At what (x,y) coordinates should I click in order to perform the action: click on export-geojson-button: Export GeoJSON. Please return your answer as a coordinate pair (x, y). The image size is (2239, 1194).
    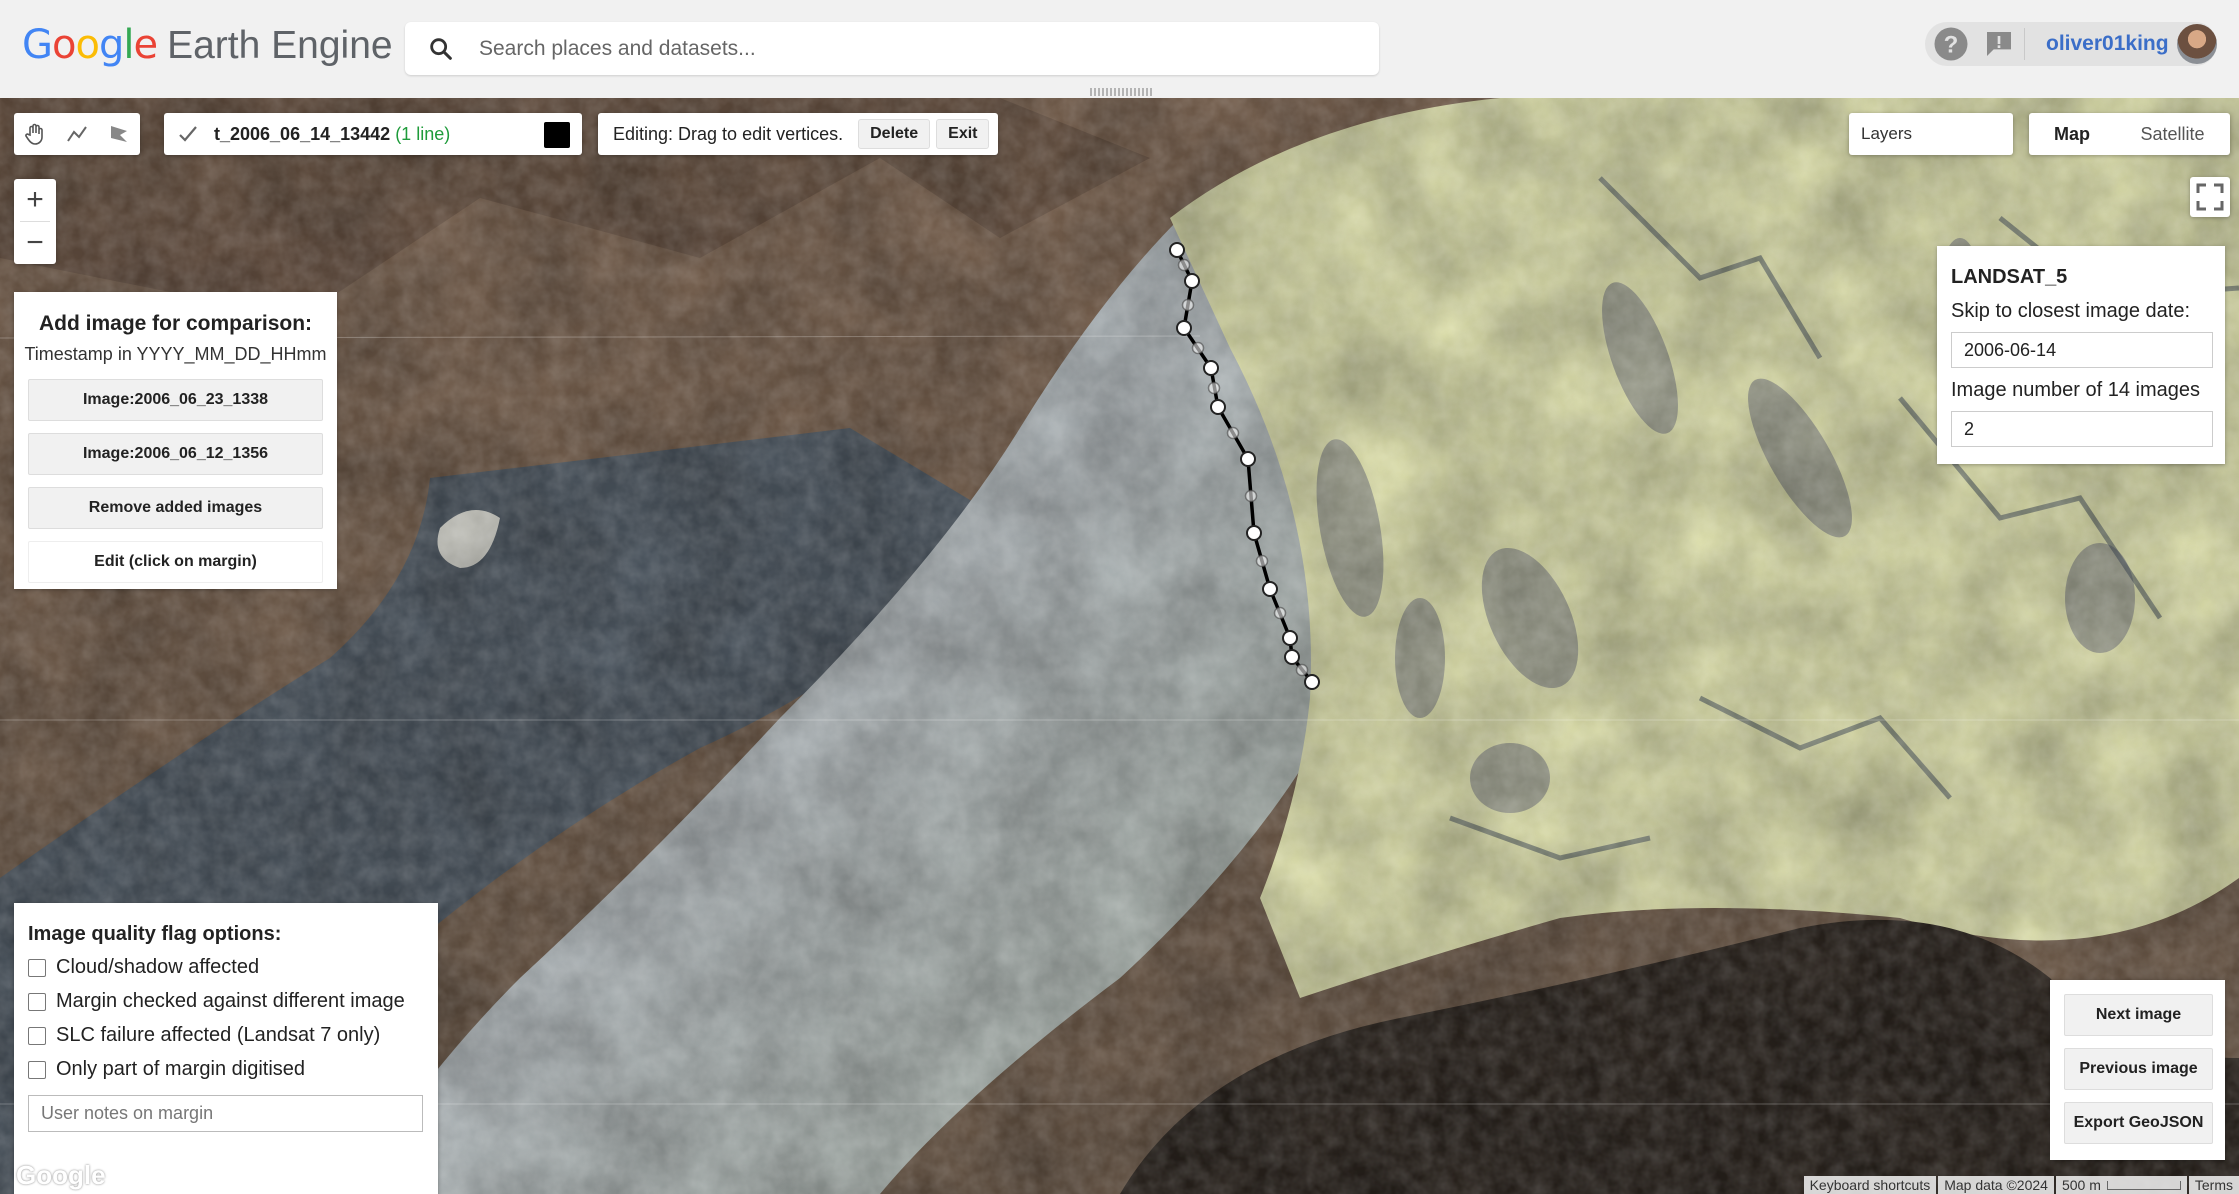
    Looking at the image, I should click on (2138, 1123).